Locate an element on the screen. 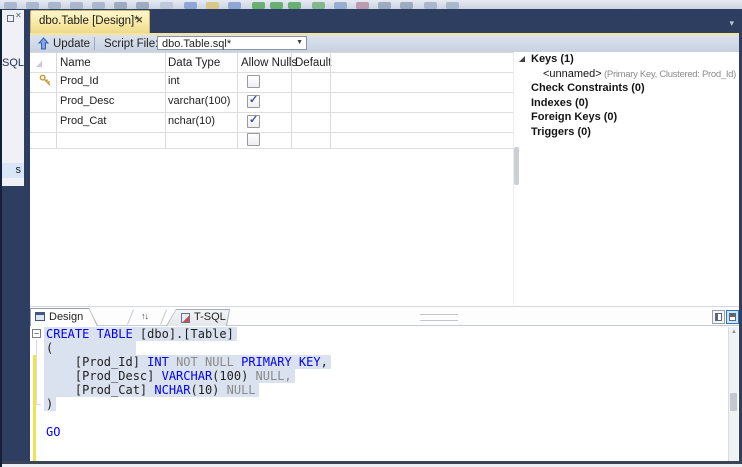  update-arrow-icon is located at coordinates (43, 43).